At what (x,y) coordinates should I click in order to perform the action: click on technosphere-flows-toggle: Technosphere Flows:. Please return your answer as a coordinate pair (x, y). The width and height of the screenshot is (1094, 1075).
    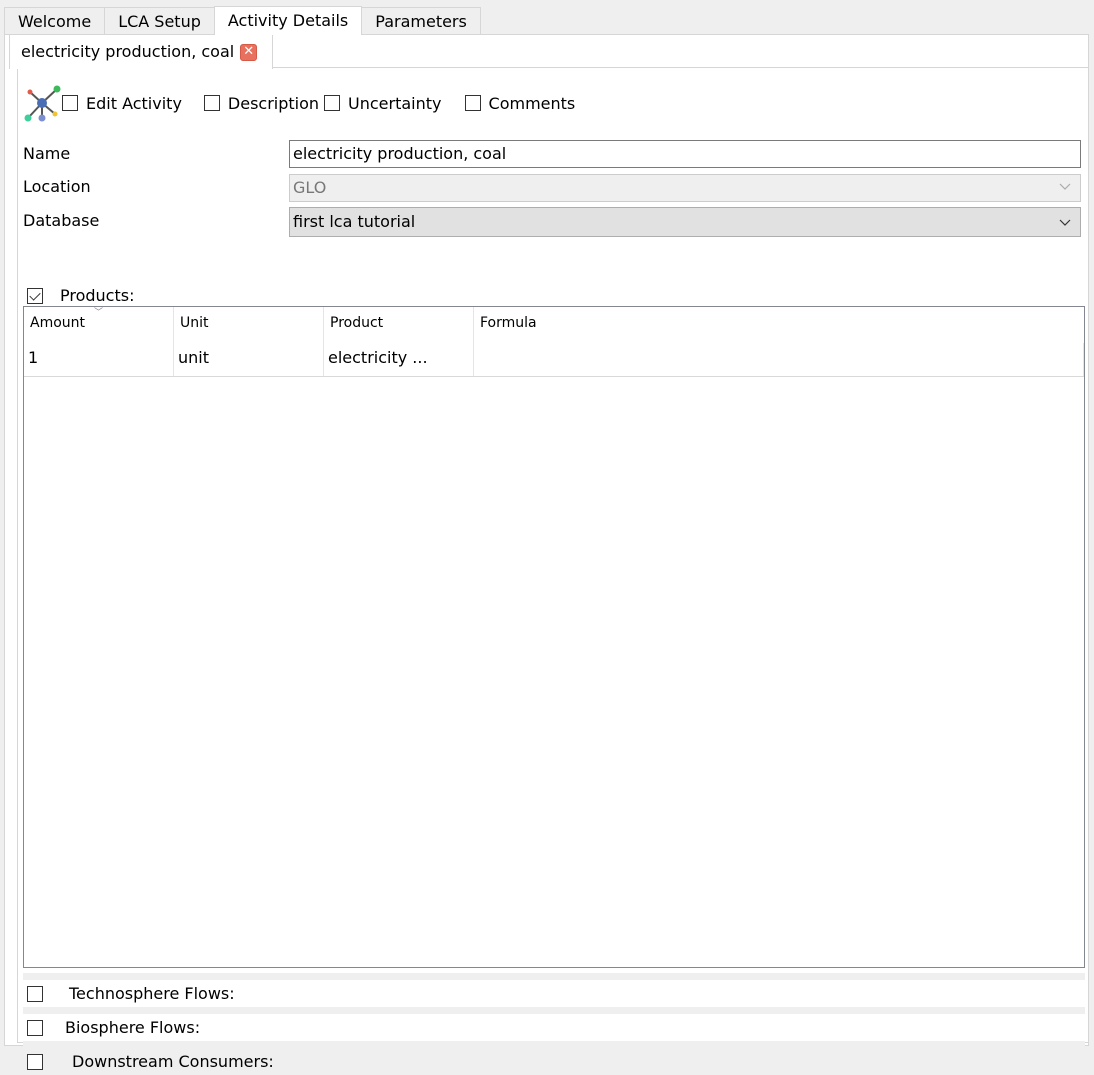
    Looking at the image, I should click on (131, 993).